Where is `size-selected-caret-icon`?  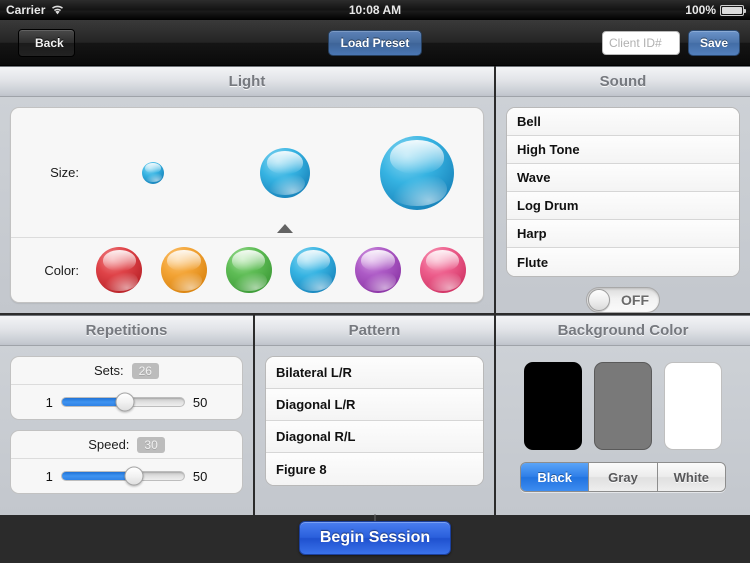
size-selected-caret-icon is located at coordinates (285, 228).